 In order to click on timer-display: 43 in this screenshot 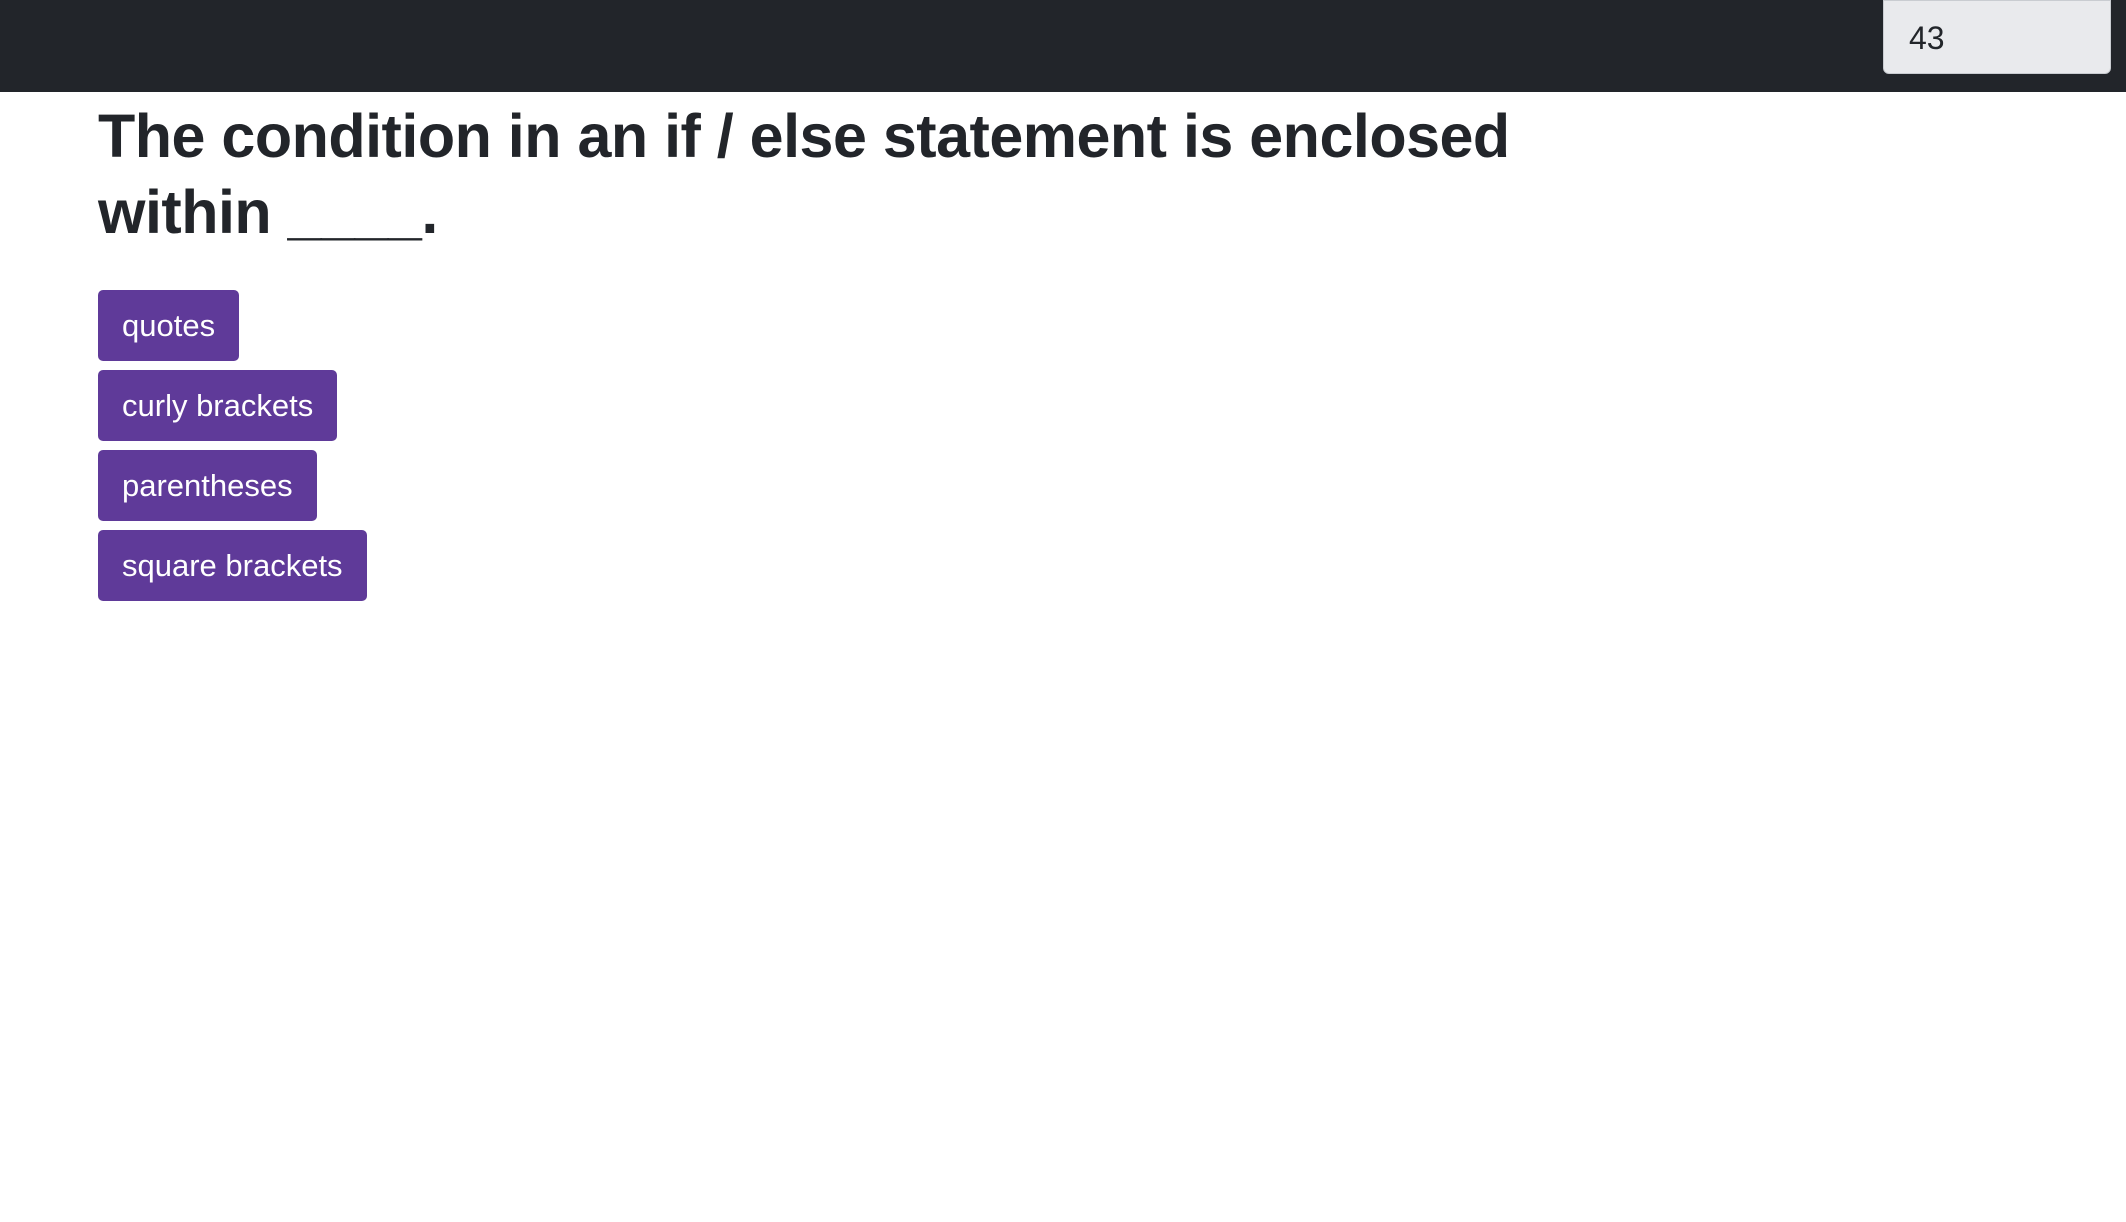, I will do `click(1997, 37)`.